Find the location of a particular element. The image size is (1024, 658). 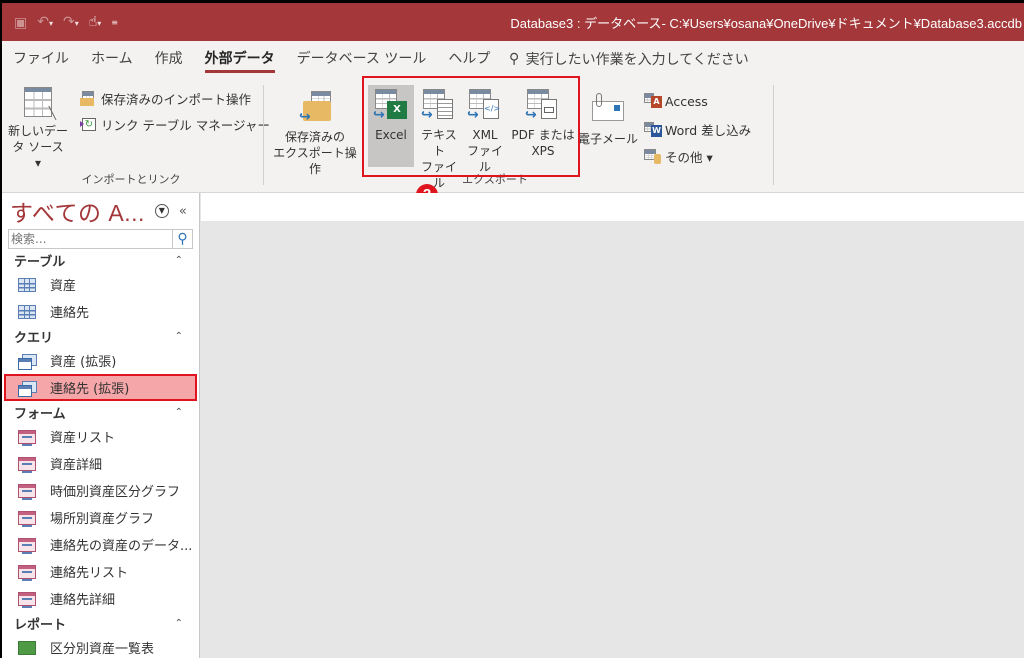

item-label: 場所別資産グラフ is located at coordinates (102, 519).